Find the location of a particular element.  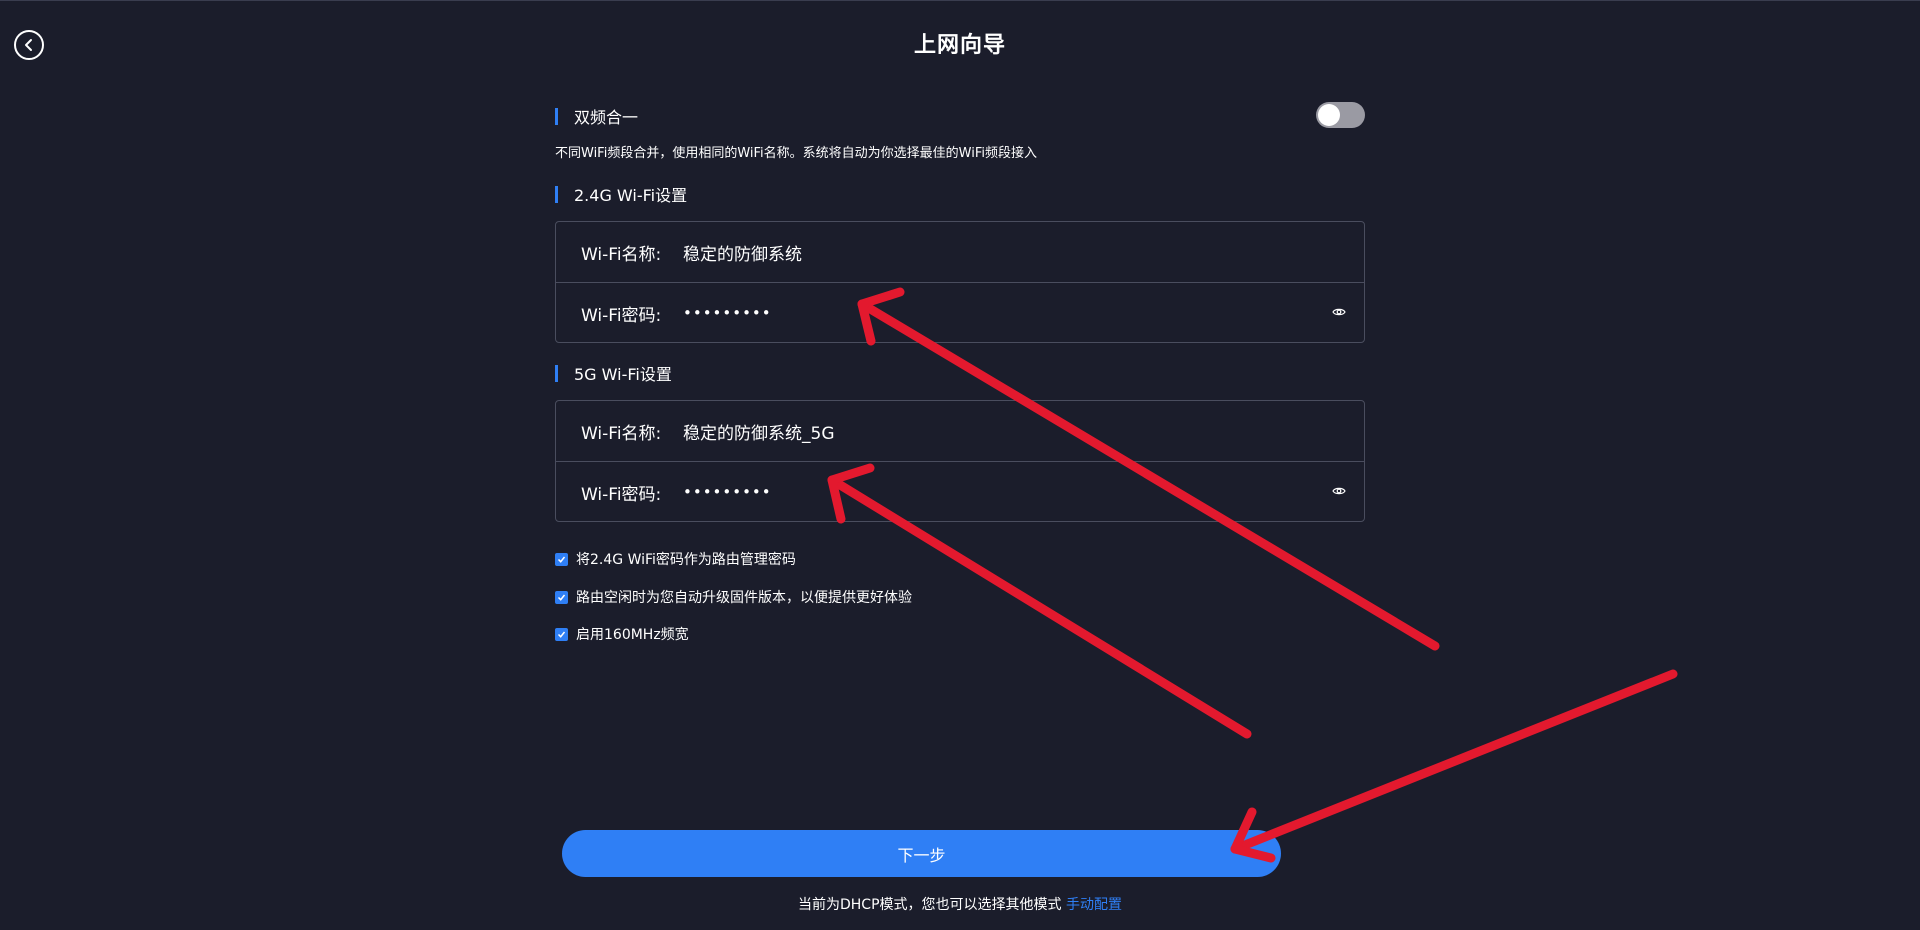

footer-note: 当前为DHCP模式，您也可以选择其他模式 手动配置 is located at coordinates (960, 904).